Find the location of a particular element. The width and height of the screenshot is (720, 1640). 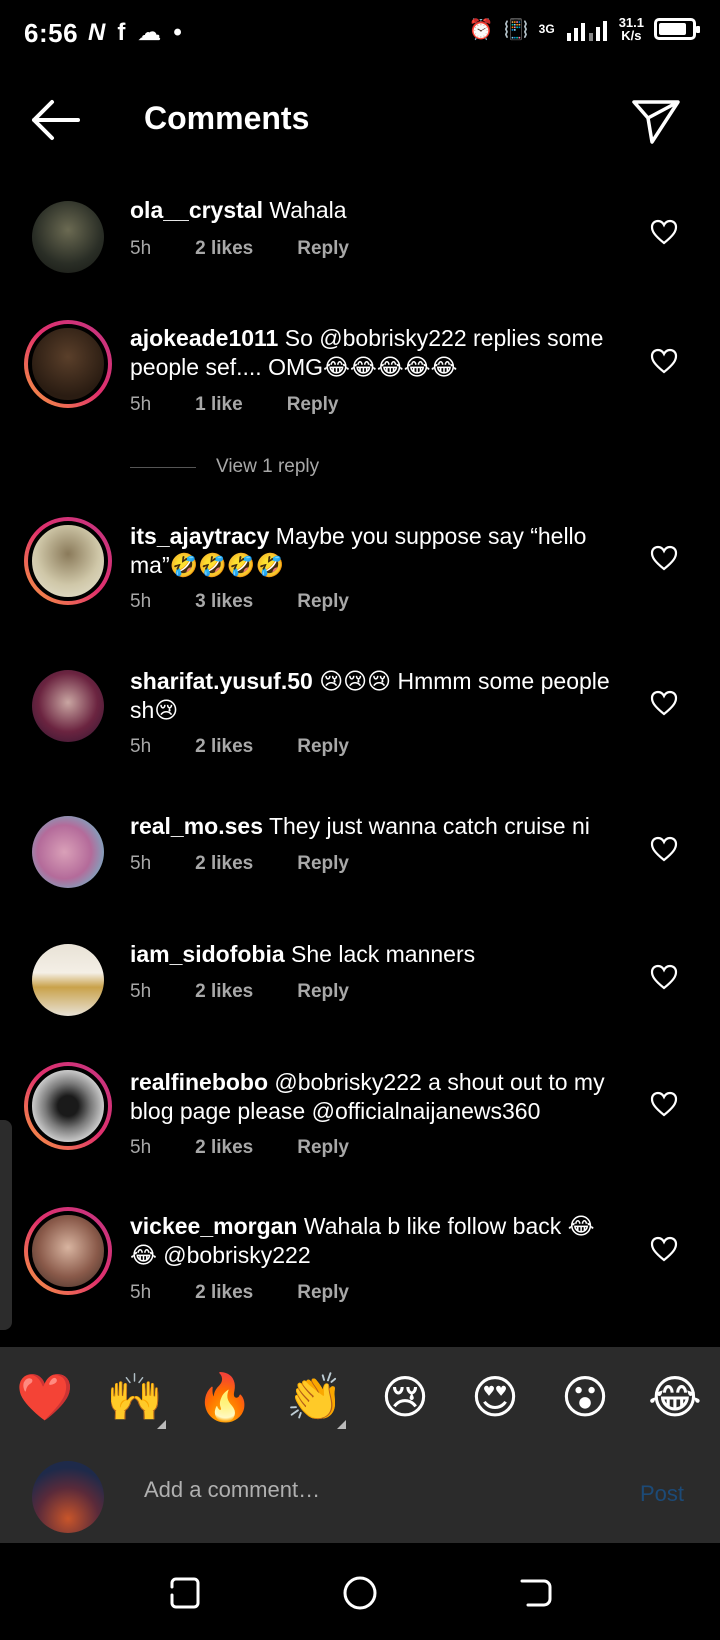

quick-reactions-bar: ❤️ 🙌 🔥 👏 😢 😍 😮 😂 is located at coordinates (360, 1397).